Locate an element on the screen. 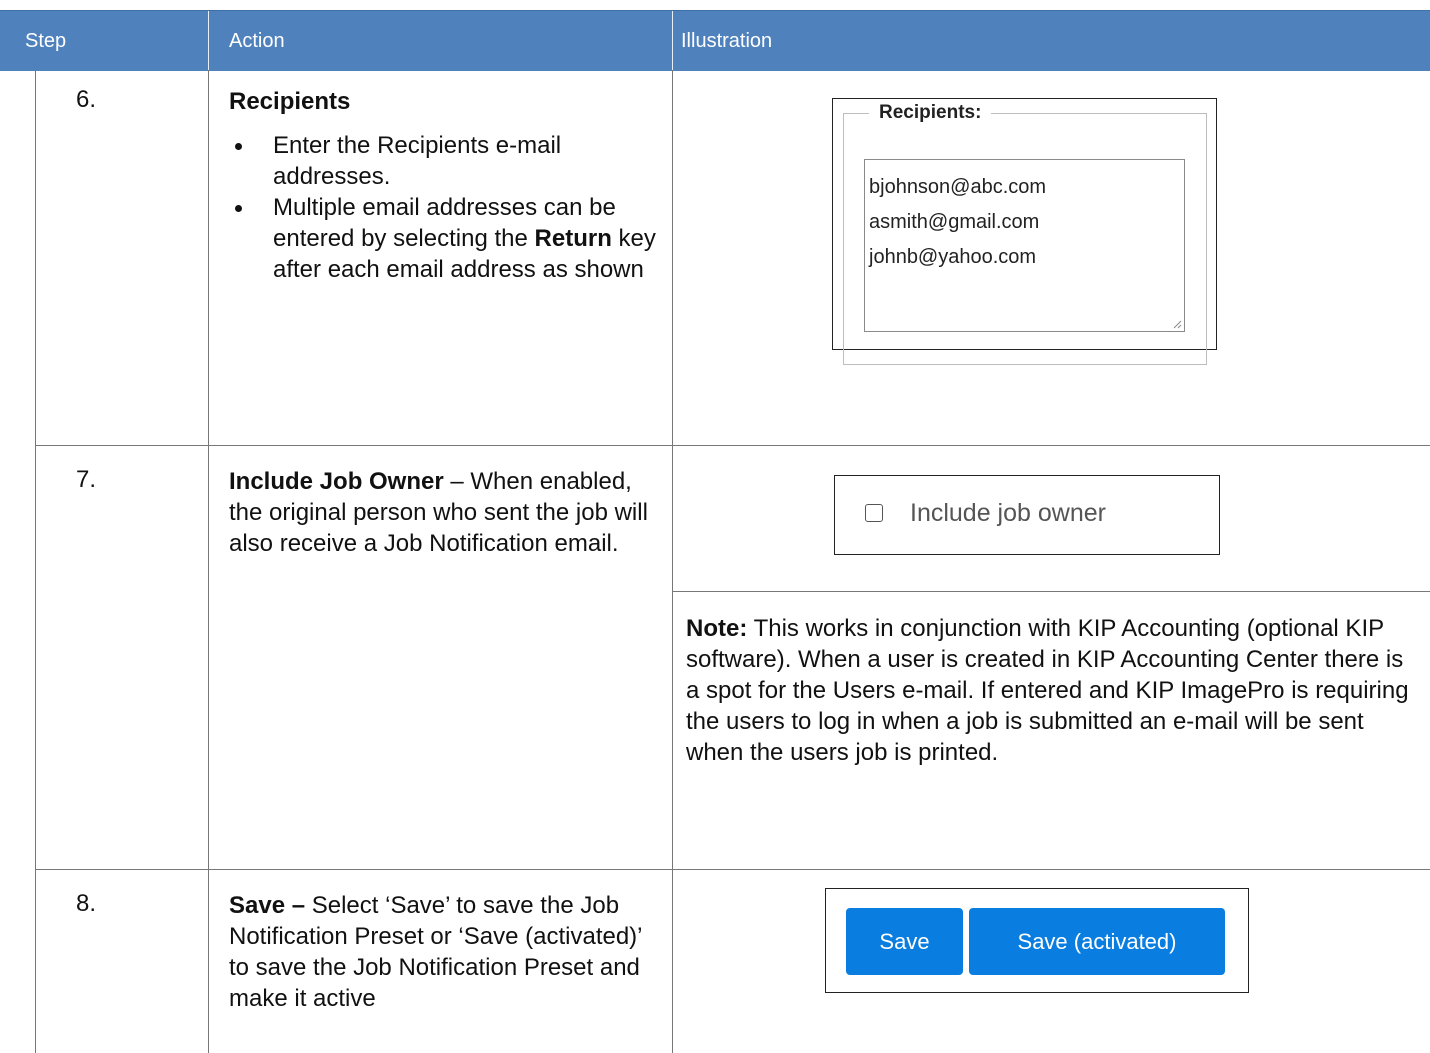 The height and width of the screenshot is (1053, 1430). step-title: Recipients is located at coordinates (290, 101).